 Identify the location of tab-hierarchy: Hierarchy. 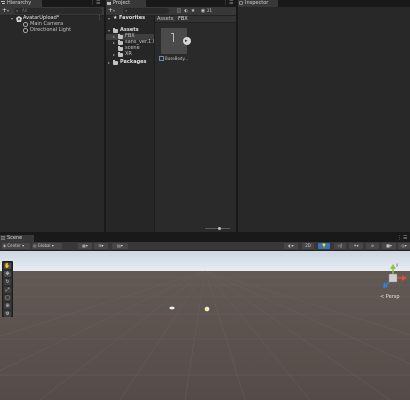
(21, 3).